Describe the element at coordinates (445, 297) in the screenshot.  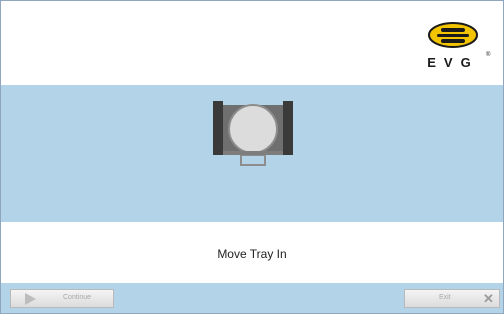
I see `exit-label: Exit` at that location.